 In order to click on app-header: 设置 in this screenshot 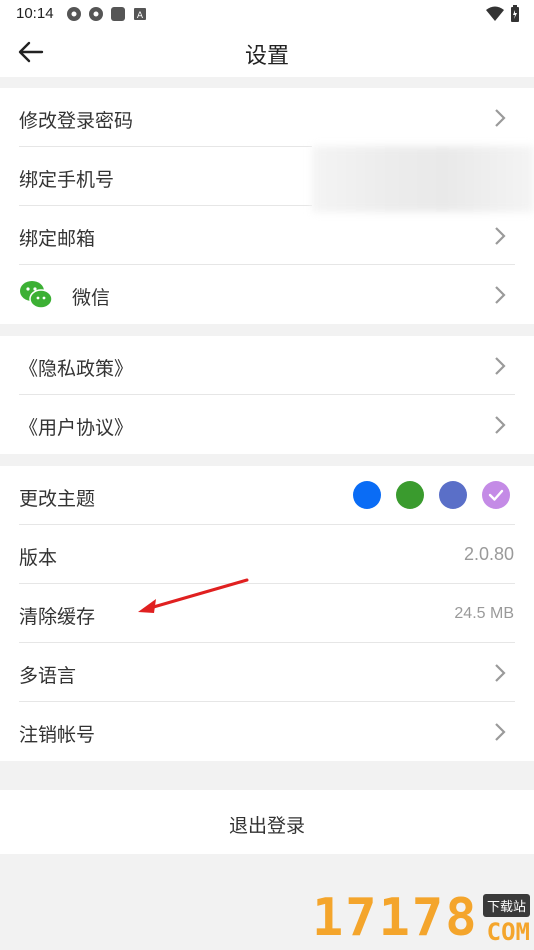, I will do `click(267, 52)`.